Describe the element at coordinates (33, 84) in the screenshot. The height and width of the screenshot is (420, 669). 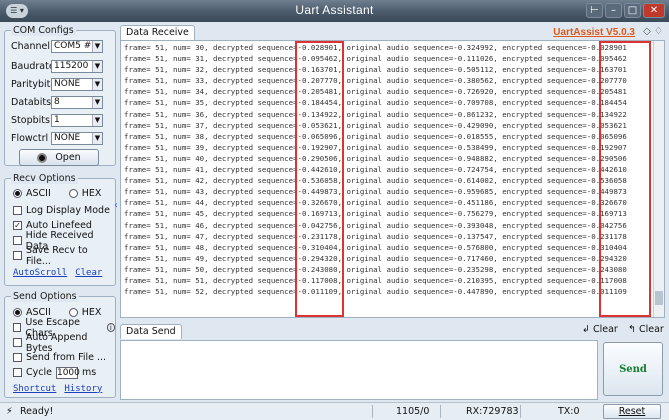
I see `parity-label: Paritybits` at that location.